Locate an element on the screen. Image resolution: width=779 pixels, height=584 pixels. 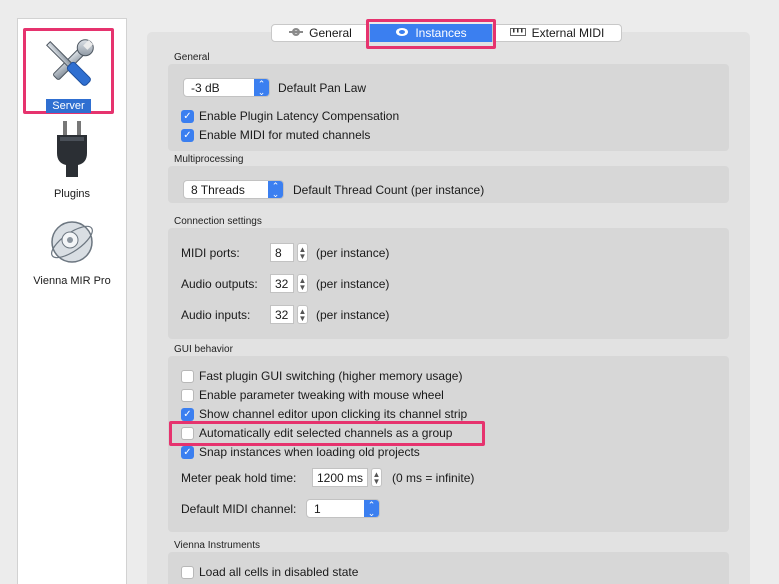
audio-outputs-stepper: ▲ ▼ is located at coordinates (302, 283).